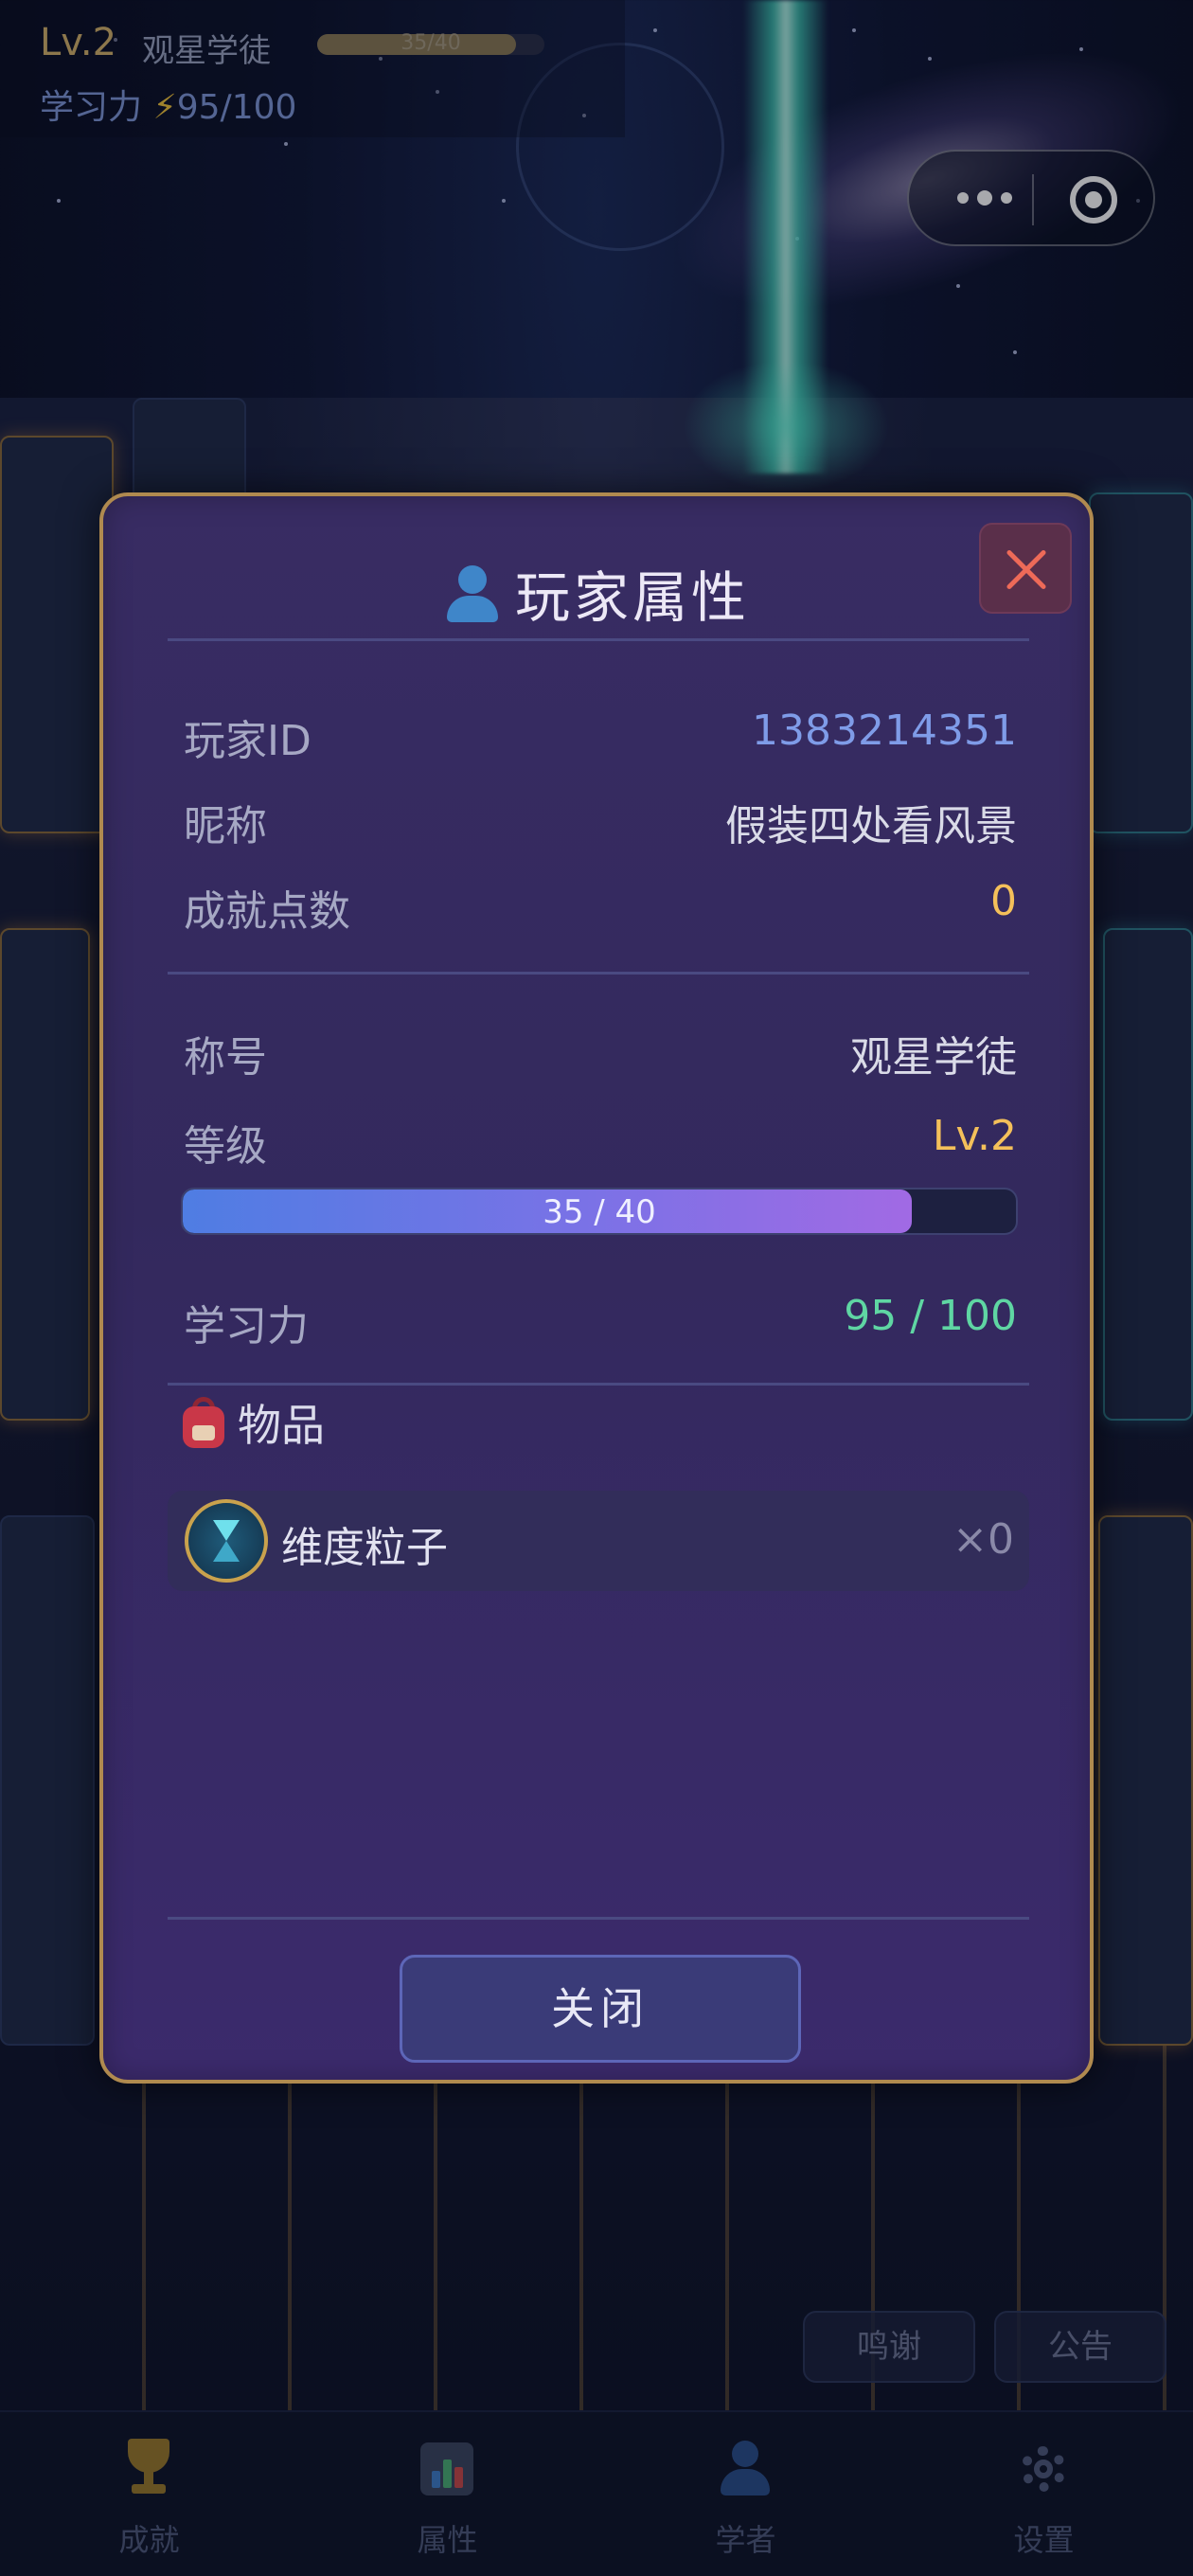 The image size is (1193, 2576). Describe the element at coordinates (203, 1422) in the screenshot. I see `backpack-icon` at that location.